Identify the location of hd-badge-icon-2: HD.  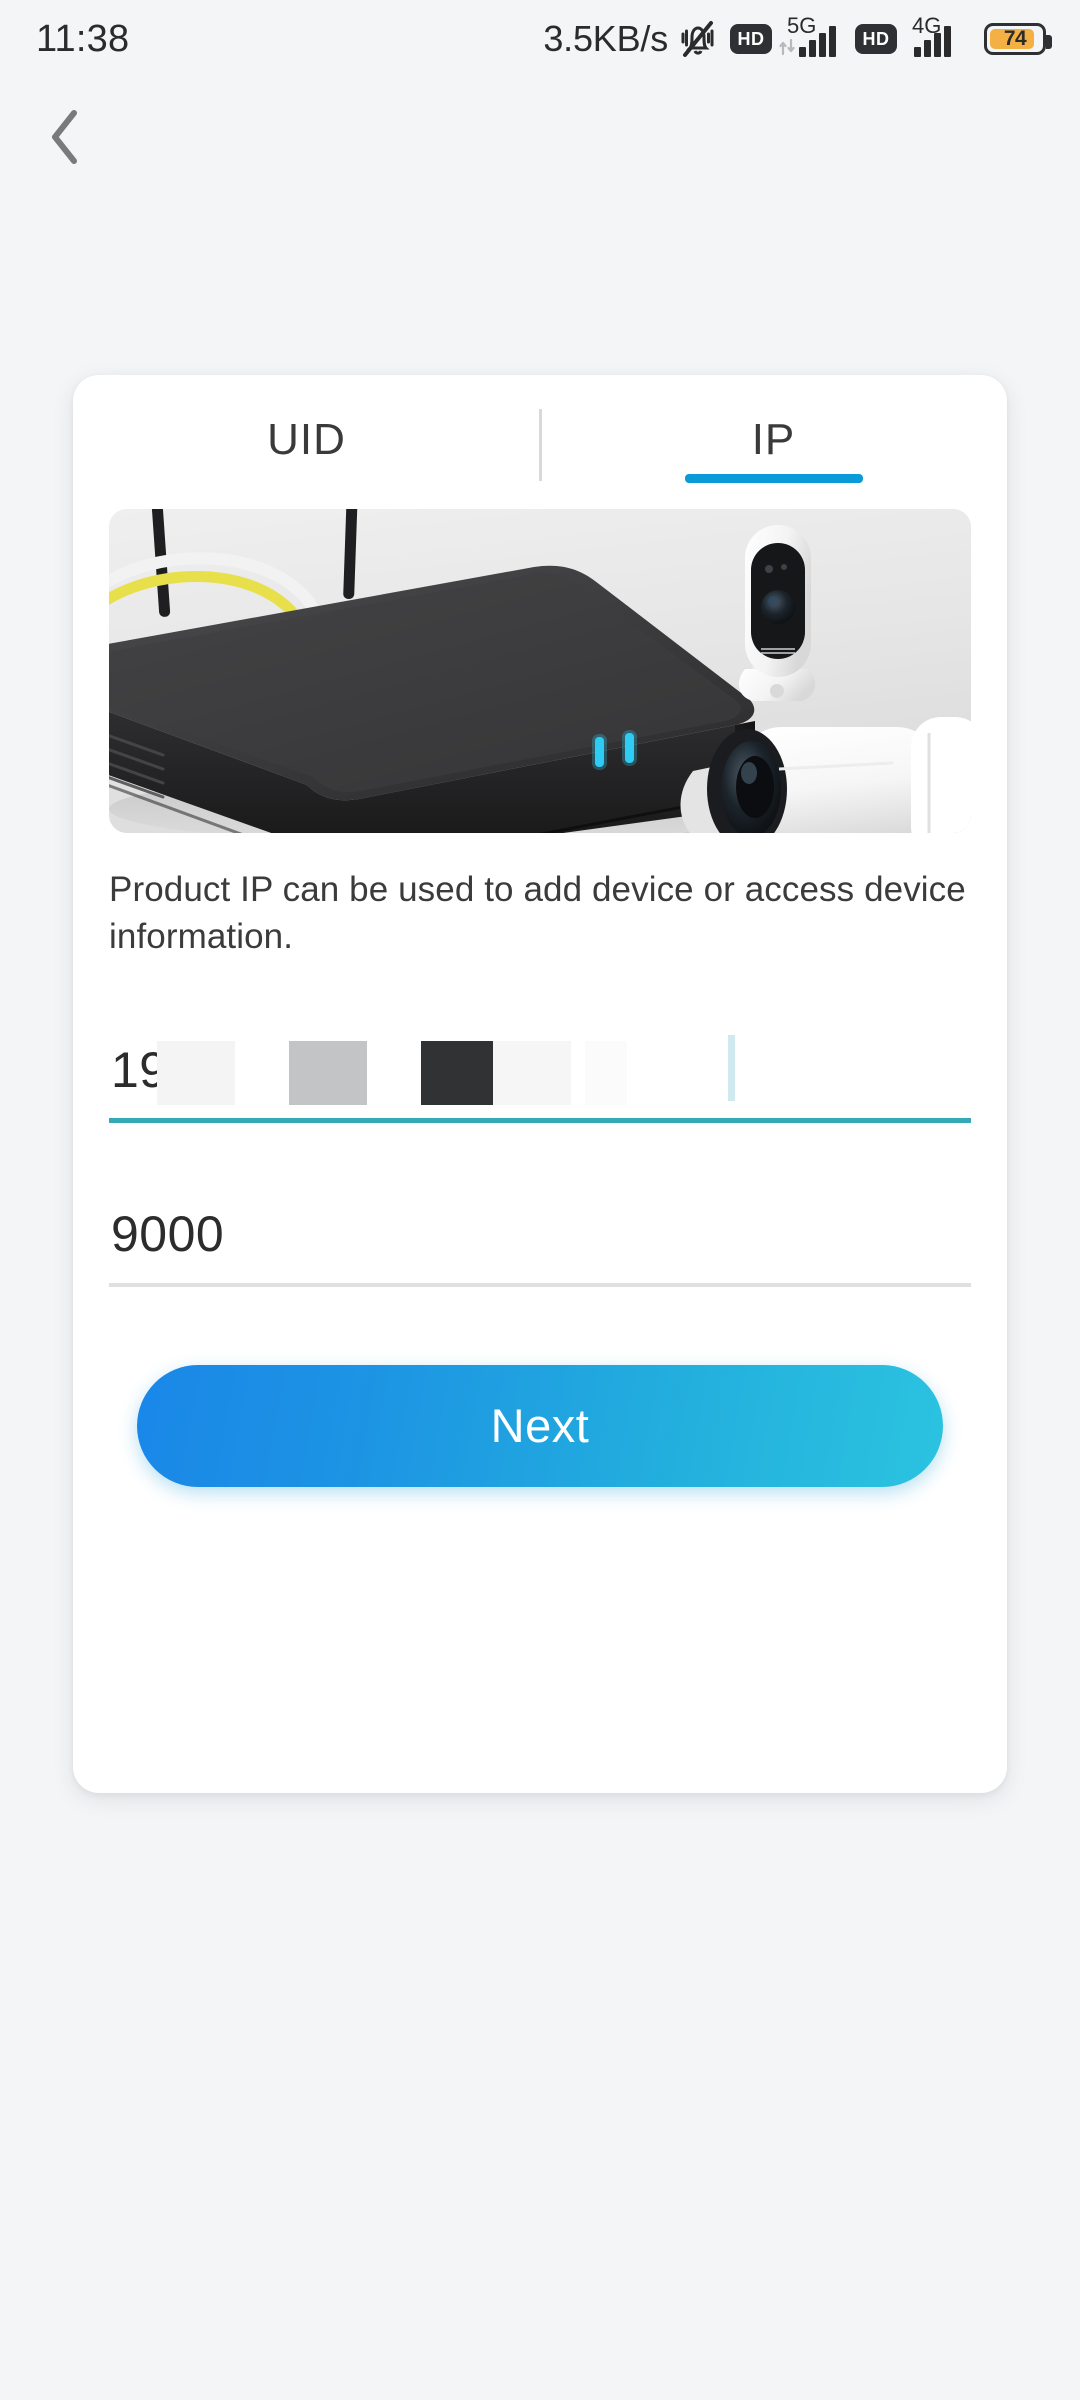
(876, 39).